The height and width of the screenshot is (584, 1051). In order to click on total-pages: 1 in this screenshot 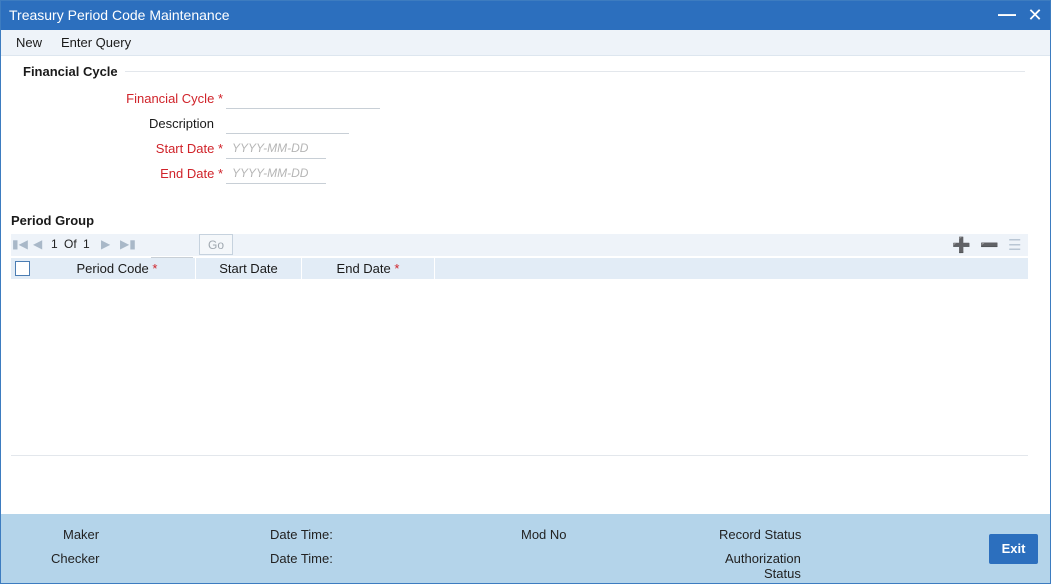, I will do `click(86, 244)`.